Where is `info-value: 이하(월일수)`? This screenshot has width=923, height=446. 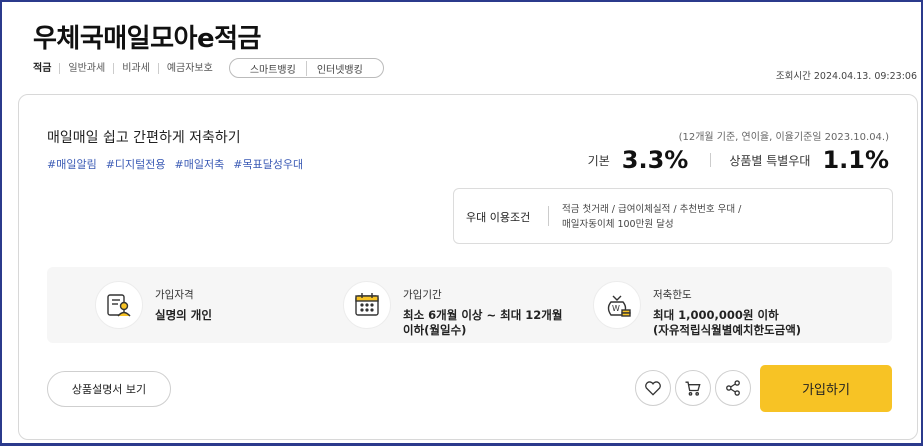
info-value: 이하(월일수) is located at coordinates (435, 330).